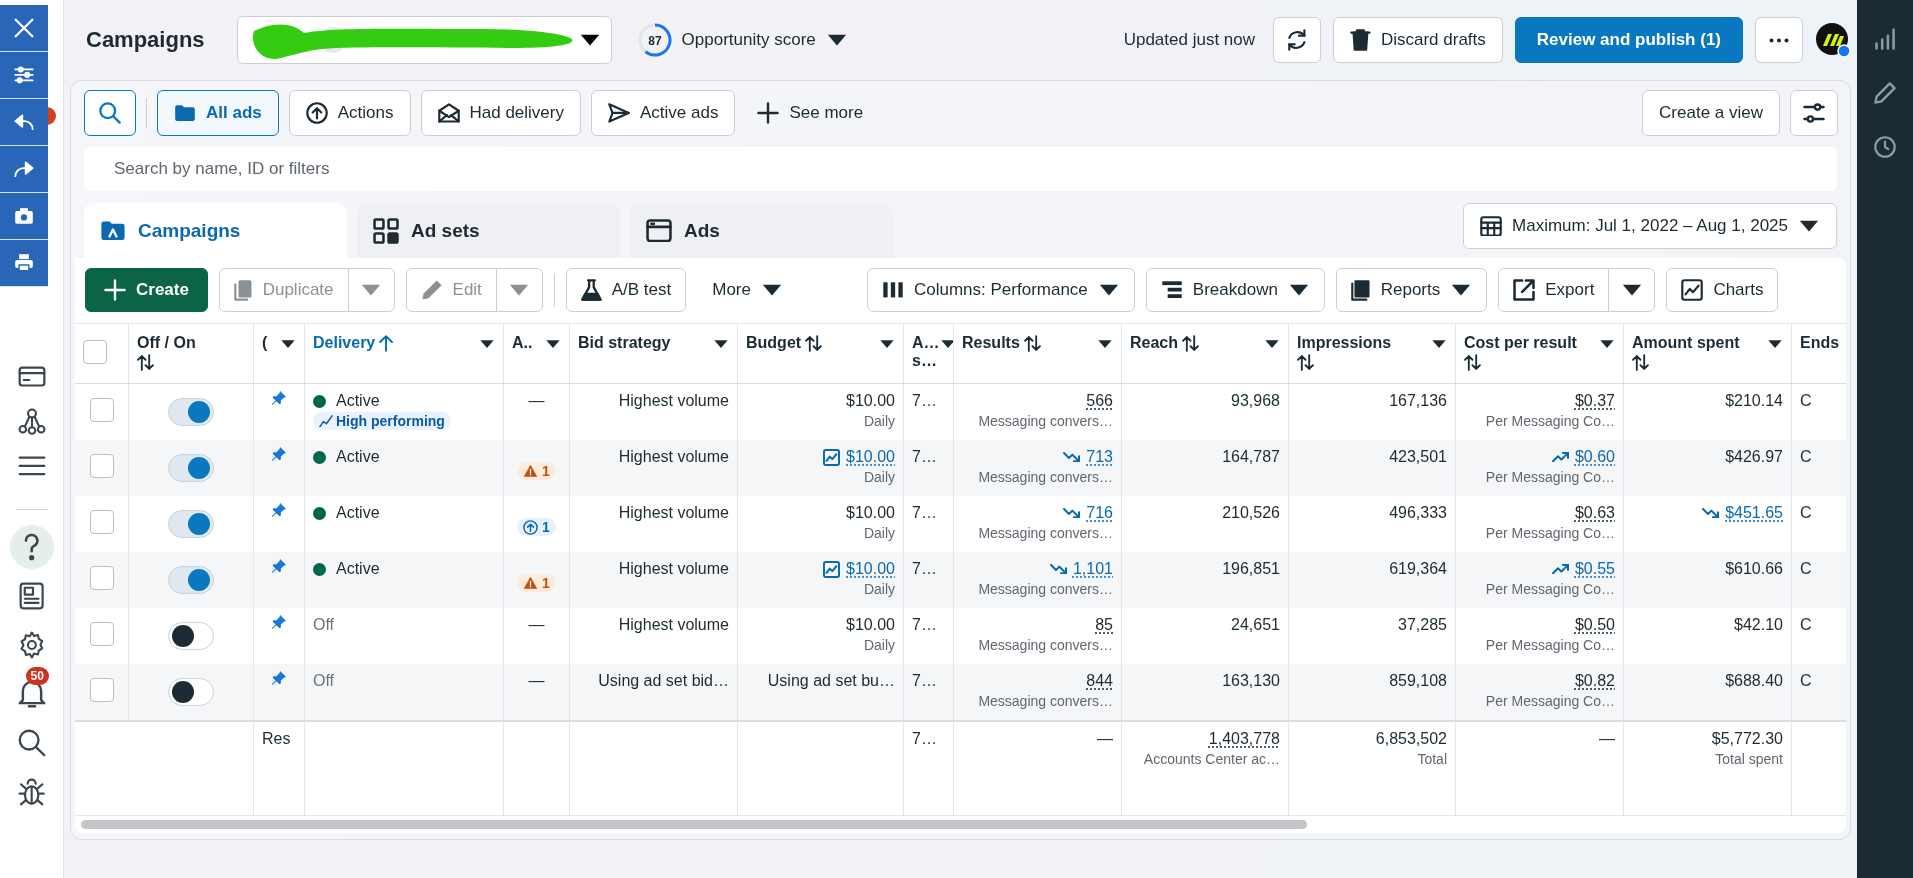  I want to click on metric-value: $426.97, so click(1754, 457).